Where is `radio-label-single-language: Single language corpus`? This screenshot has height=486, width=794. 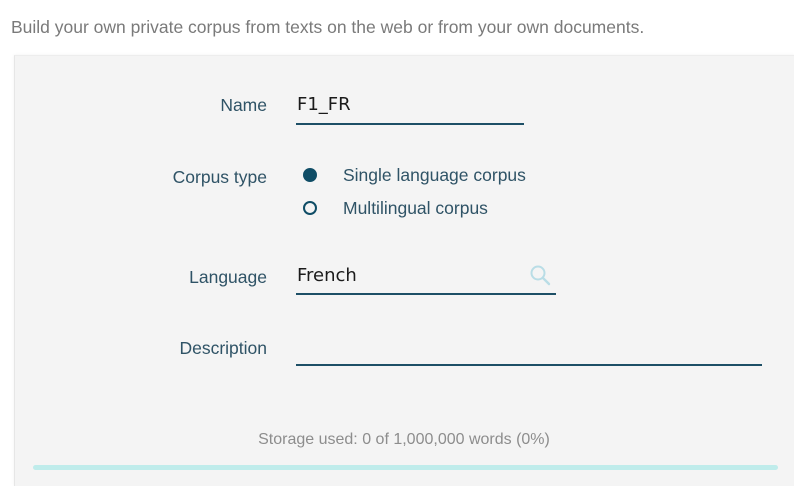 radio-label-single-language: Single language corpus is located at coordinates (434, 175).